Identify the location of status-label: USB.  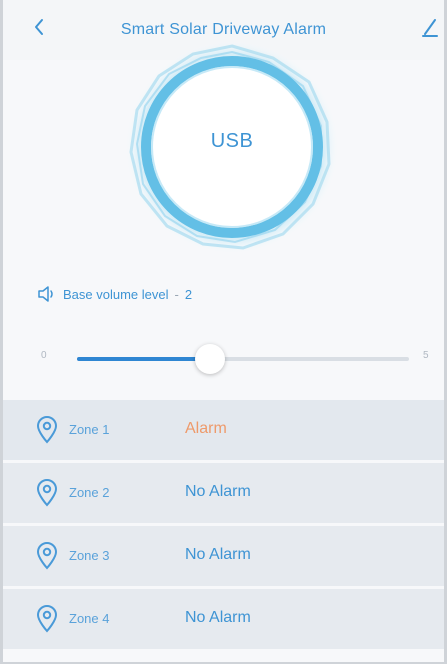
(232, 141).